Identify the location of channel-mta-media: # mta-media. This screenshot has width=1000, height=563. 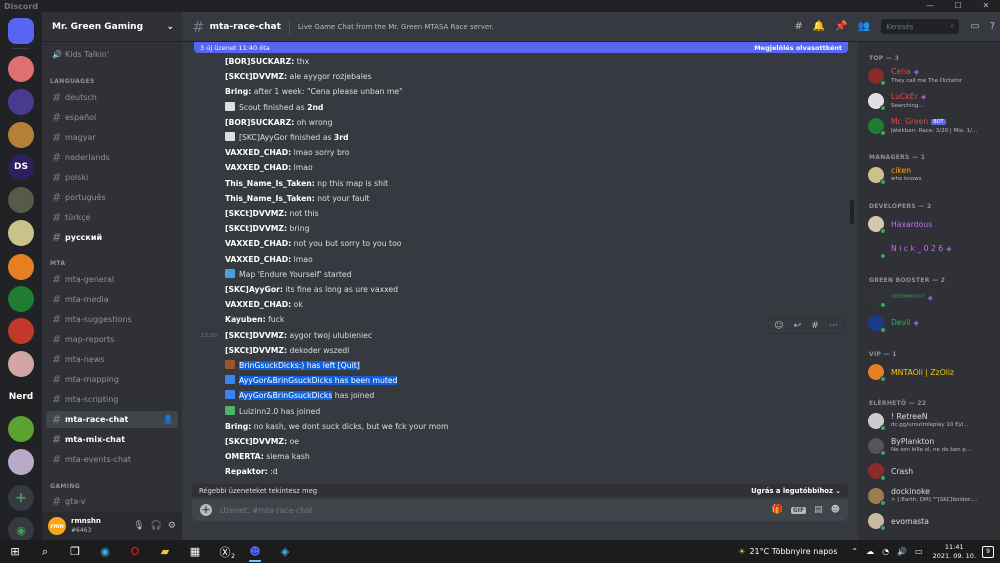
(112, 299).